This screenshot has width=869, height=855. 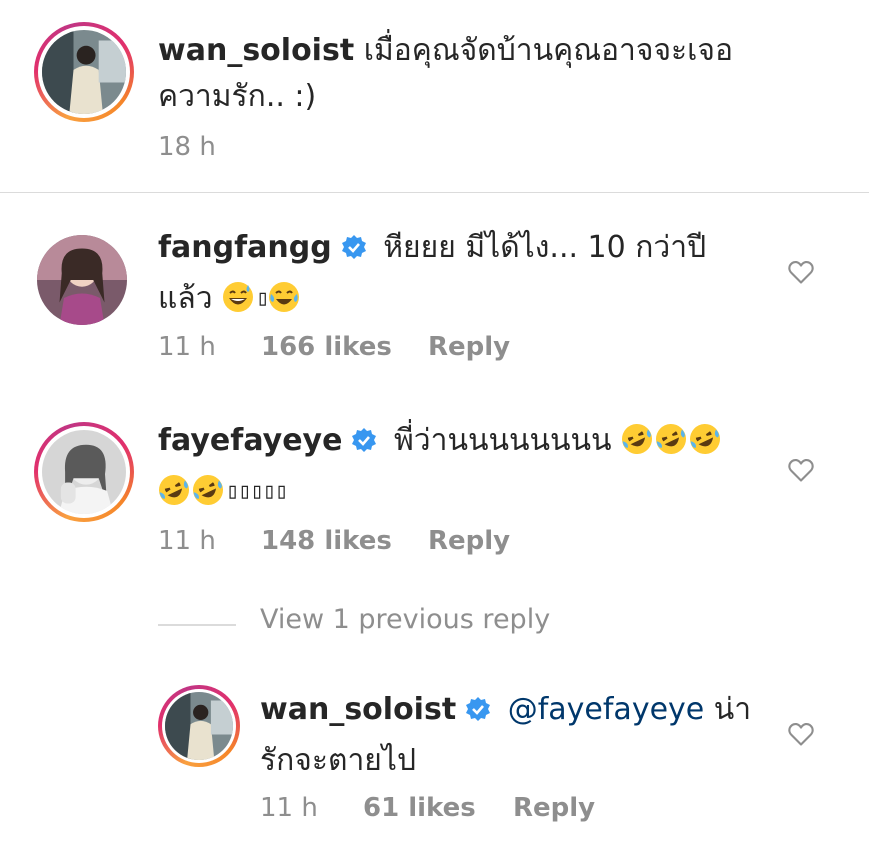 I want to click on reply-time: 11 h, so click(x=289, y=808).